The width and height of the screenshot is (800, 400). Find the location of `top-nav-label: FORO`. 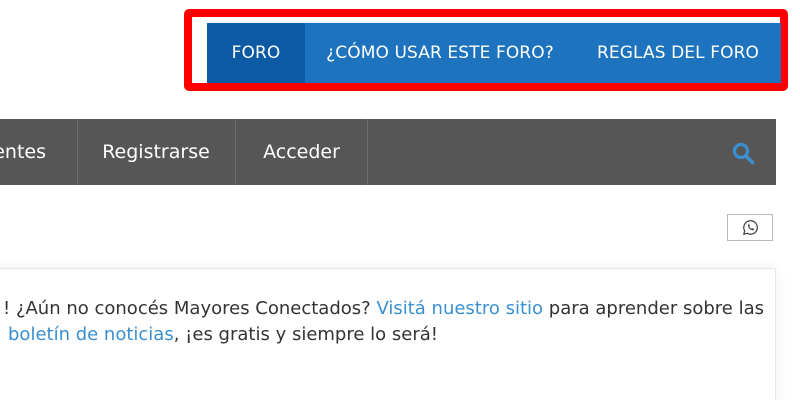

top-nav-label: FORO is located at coordinates (256, 53).